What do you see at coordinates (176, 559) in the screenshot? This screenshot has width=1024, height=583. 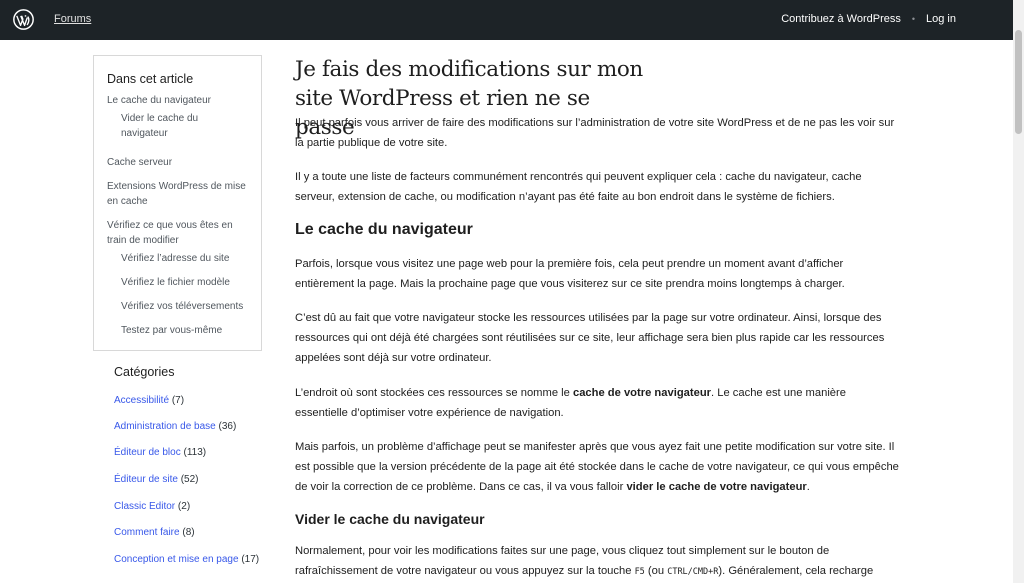 I see `category-link: Conception et mise en page` at bounding box center [176, 559].